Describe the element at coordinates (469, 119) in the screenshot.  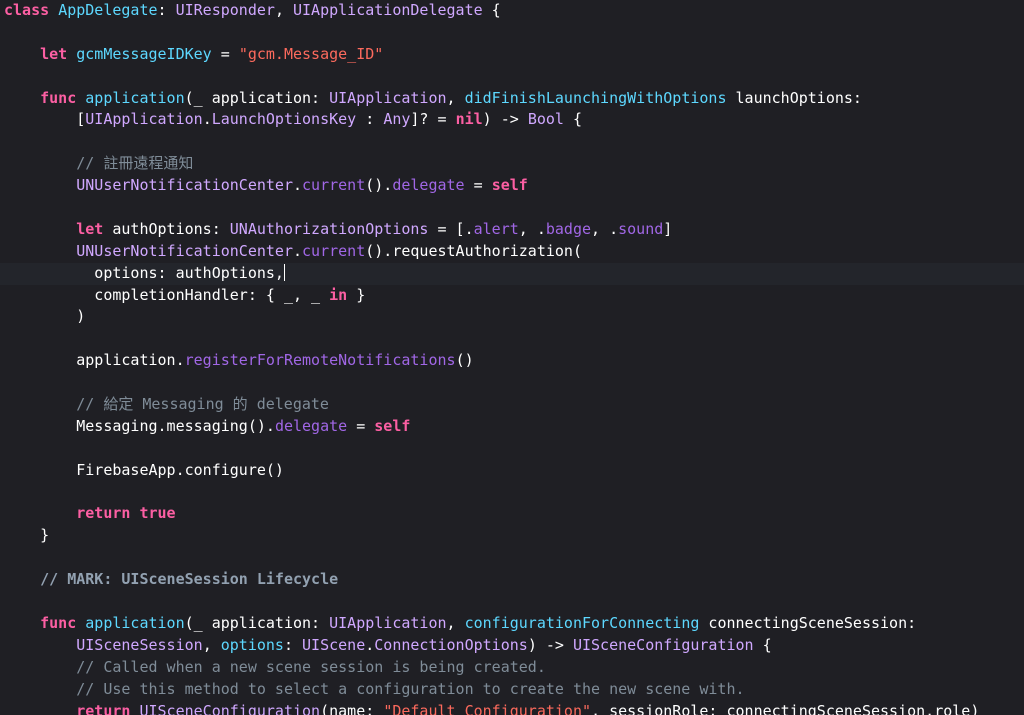
I see `code-token: nil` at that location.